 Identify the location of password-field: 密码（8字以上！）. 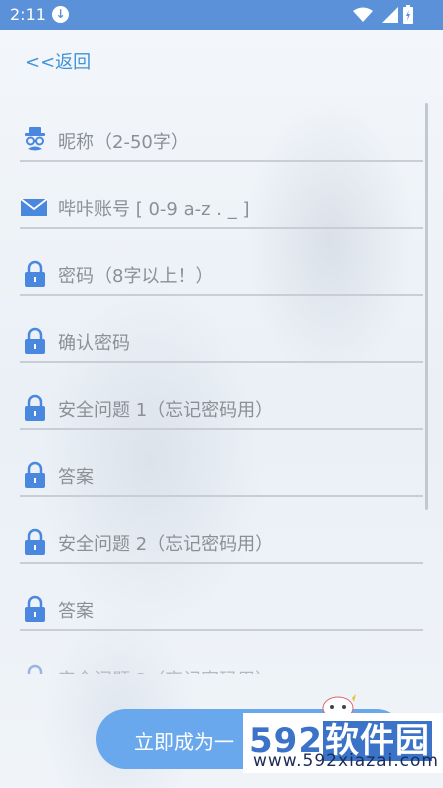
(221, 275).